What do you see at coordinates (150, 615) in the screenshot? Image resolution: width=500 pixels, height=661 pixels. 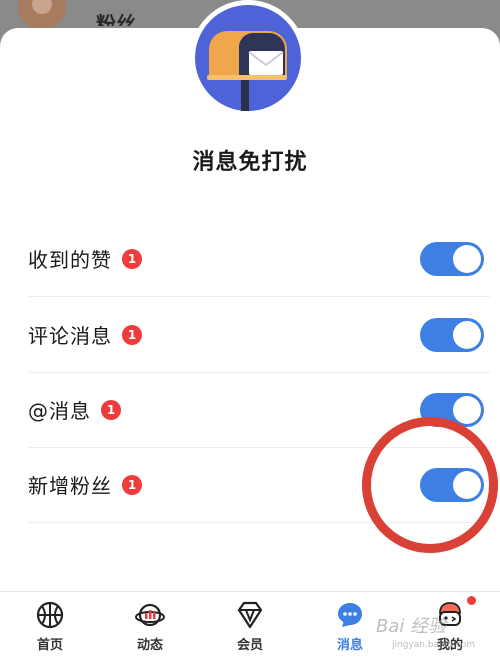 I see `planet-chart-icon` at bounding box center [150, 615].